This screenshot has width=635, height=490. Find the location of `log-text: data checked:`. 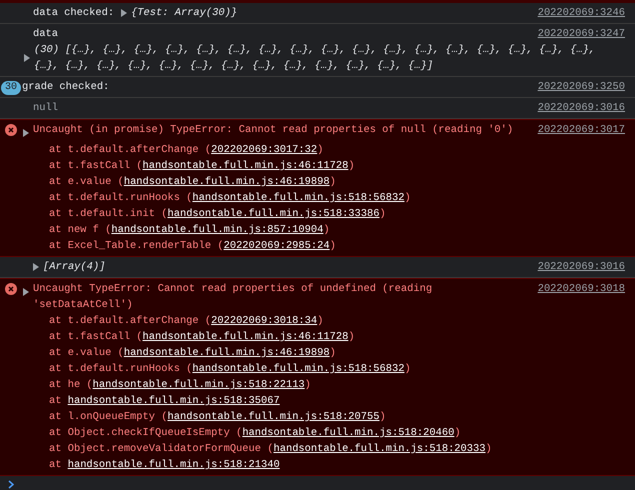

log-text: data checked: is located at coordinates (73, 13).